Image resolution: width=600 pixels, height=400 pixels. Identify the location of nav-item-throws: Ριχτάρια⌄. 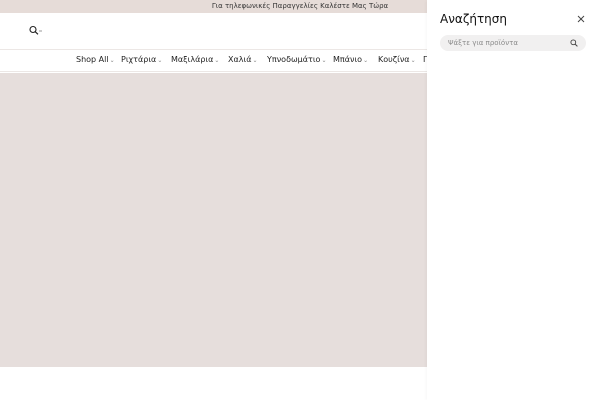
(141, 60).